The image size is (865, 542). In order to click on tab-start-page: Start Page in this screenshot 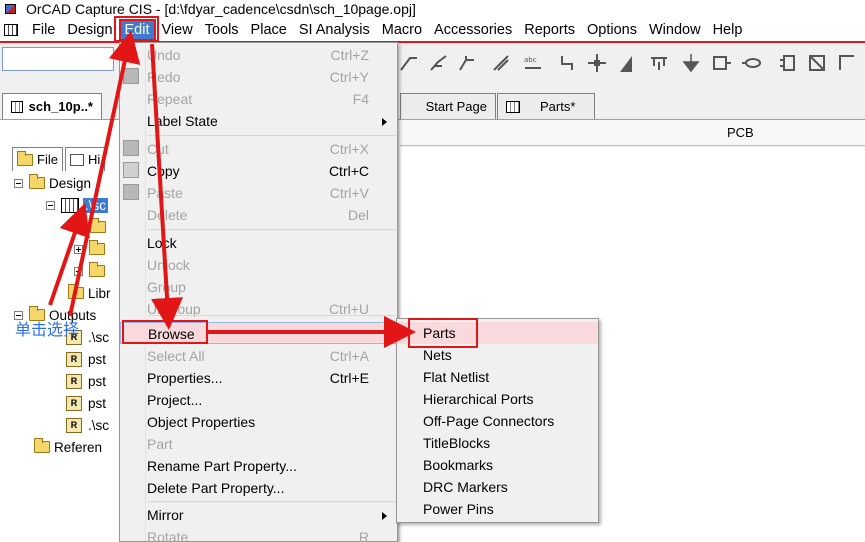, I will do `click(448, 106)`.